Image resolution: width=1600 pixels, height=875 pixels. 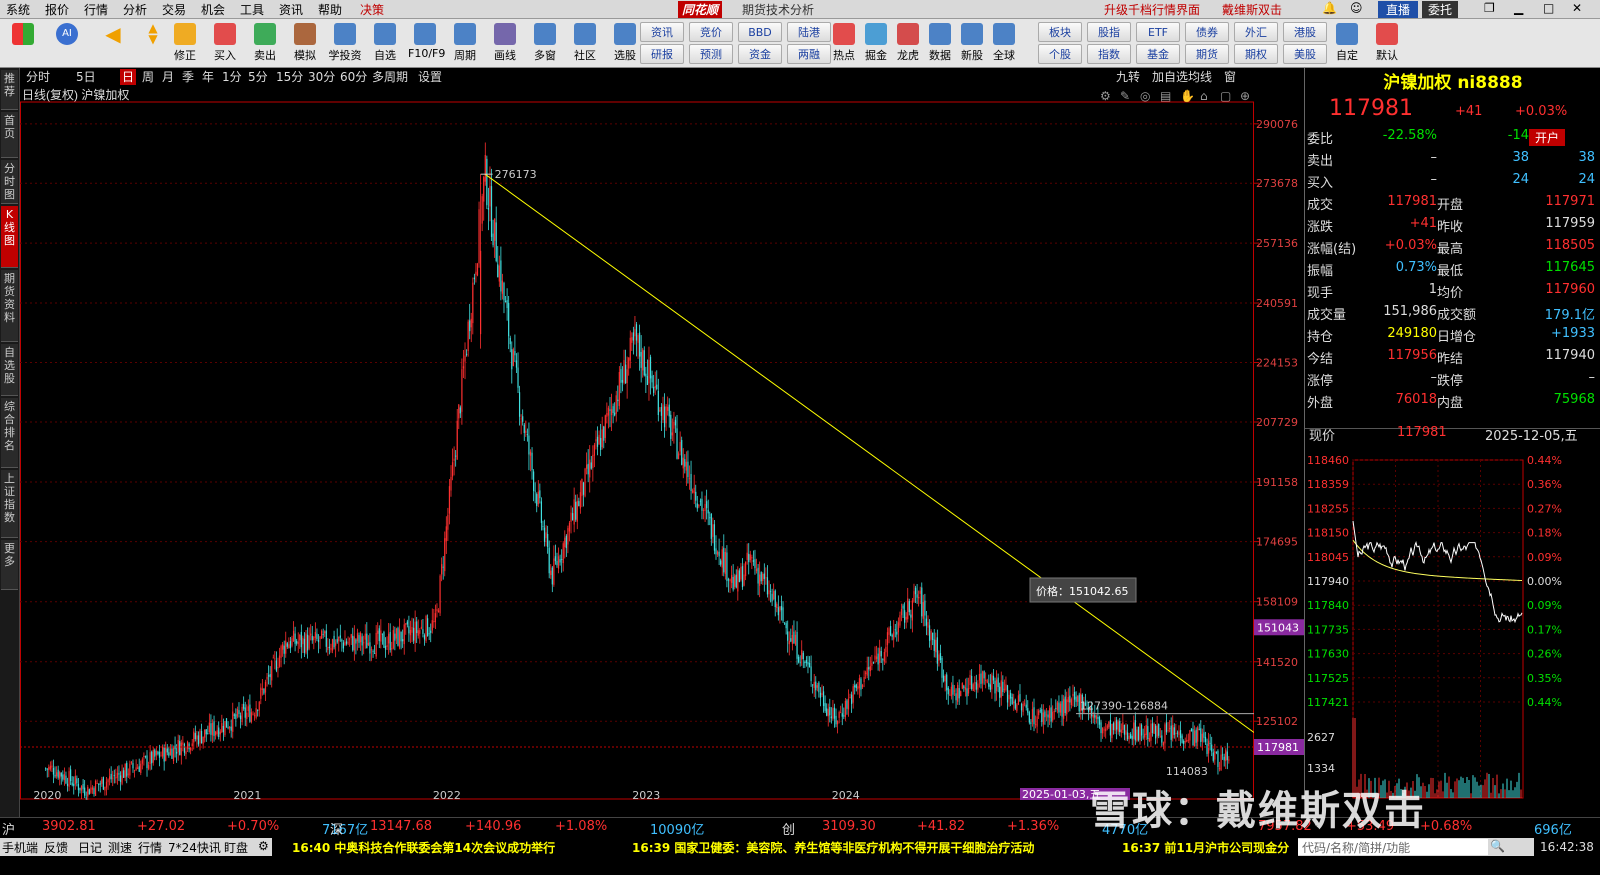 I want to click on search-input: 代码/名称/简拼/功能, so click(x=1393, y=847).